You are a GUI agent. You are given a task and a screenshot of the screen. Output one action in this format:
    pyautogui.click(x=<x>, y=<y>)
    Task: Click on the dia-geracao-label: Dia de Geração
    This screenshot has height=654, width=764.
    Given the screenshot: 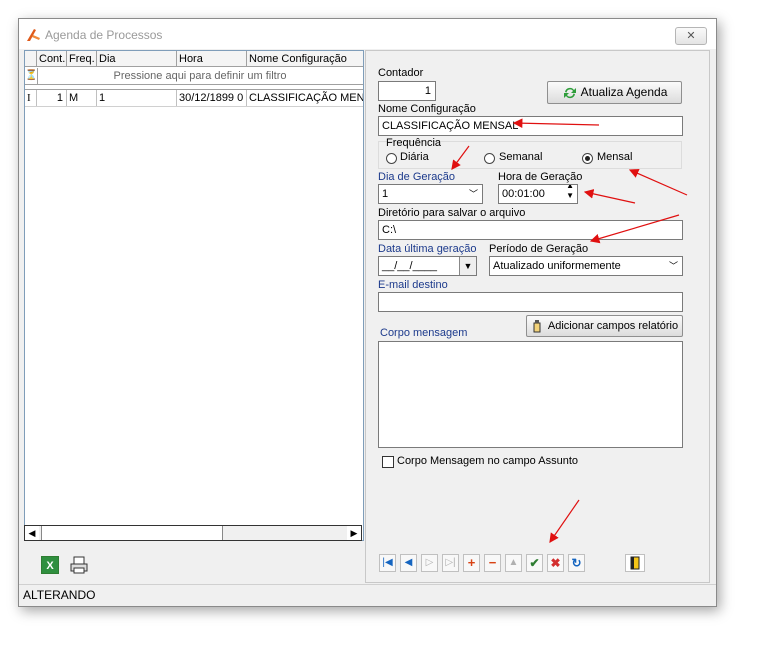 What is the action you would take?
    pyautogui.click(x=417, y=177)
    